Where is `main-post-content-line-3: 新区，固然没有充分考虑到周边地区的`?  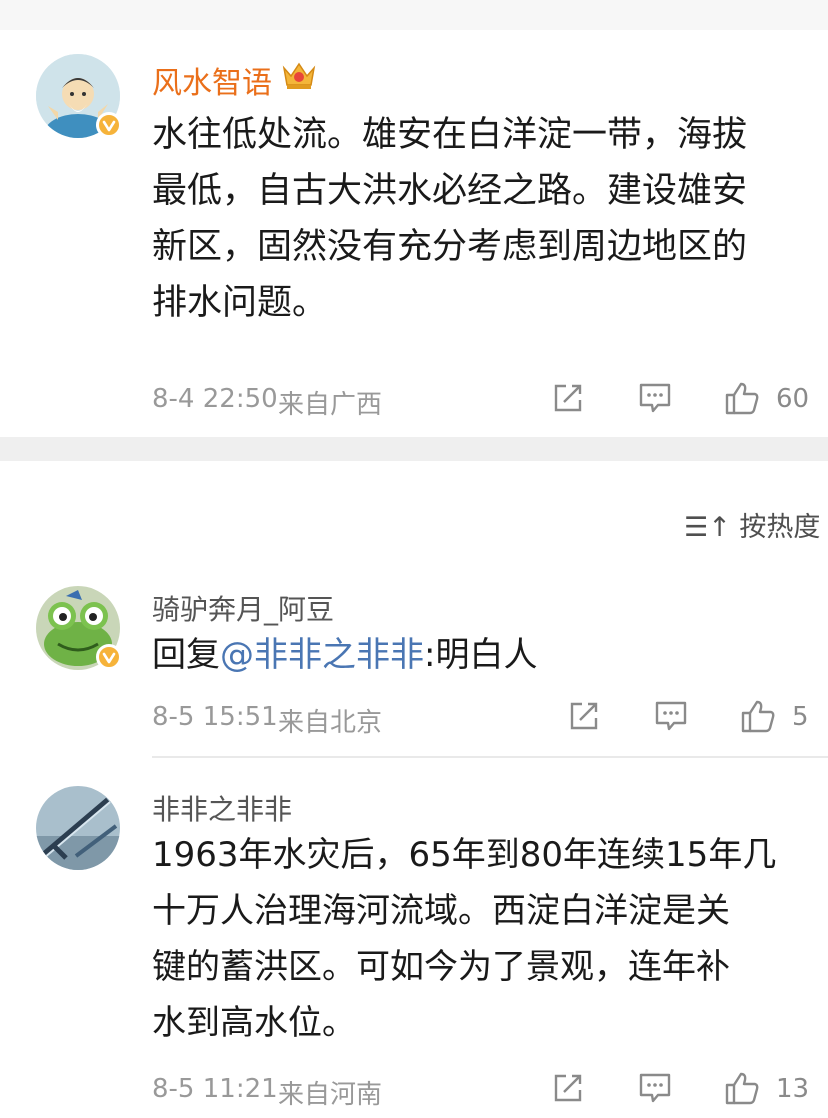
main-post-content-line-3: 新区，固然没有充分考虑到周边地区的 is located at coordinates (450, 247).